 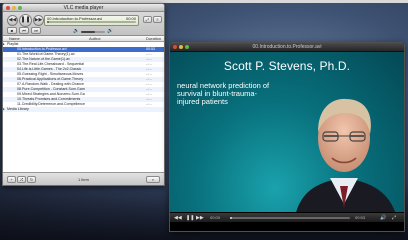 I want to click on playlist-group-row: ▸ Media Library, so click(x=83, y=109).